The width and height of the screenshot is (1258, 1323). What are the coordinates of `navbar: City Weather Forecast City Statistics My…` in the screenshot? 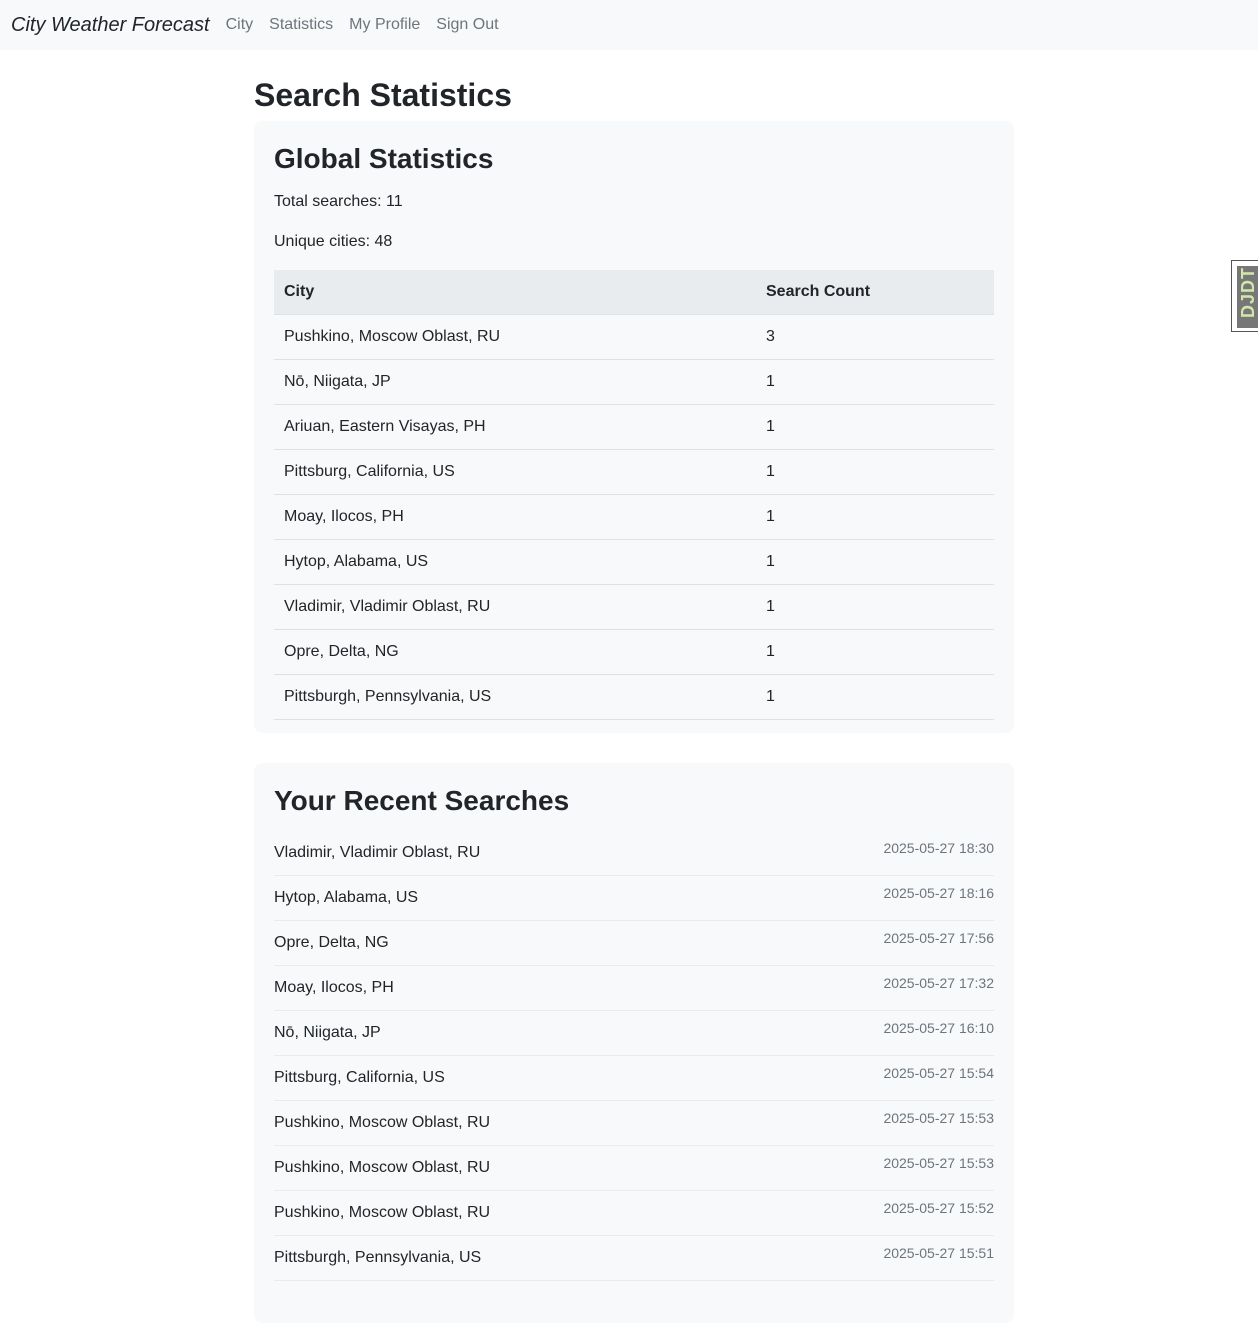 It's located at (629, 25).